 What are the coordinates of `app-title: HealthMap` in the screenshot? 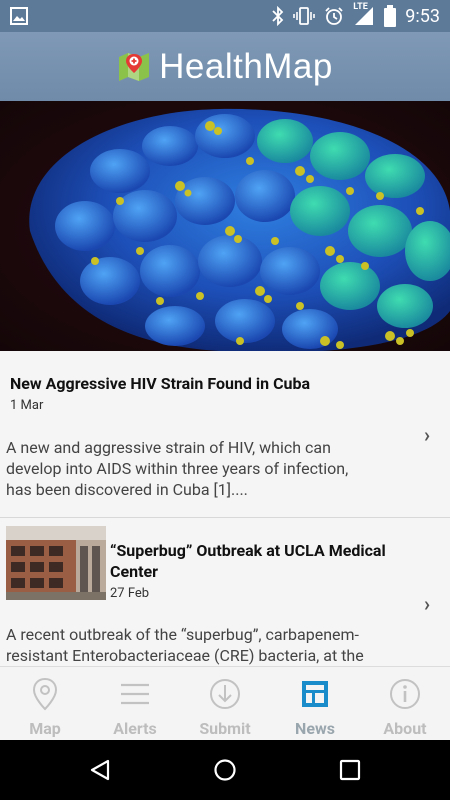 It's located at (246, 66).